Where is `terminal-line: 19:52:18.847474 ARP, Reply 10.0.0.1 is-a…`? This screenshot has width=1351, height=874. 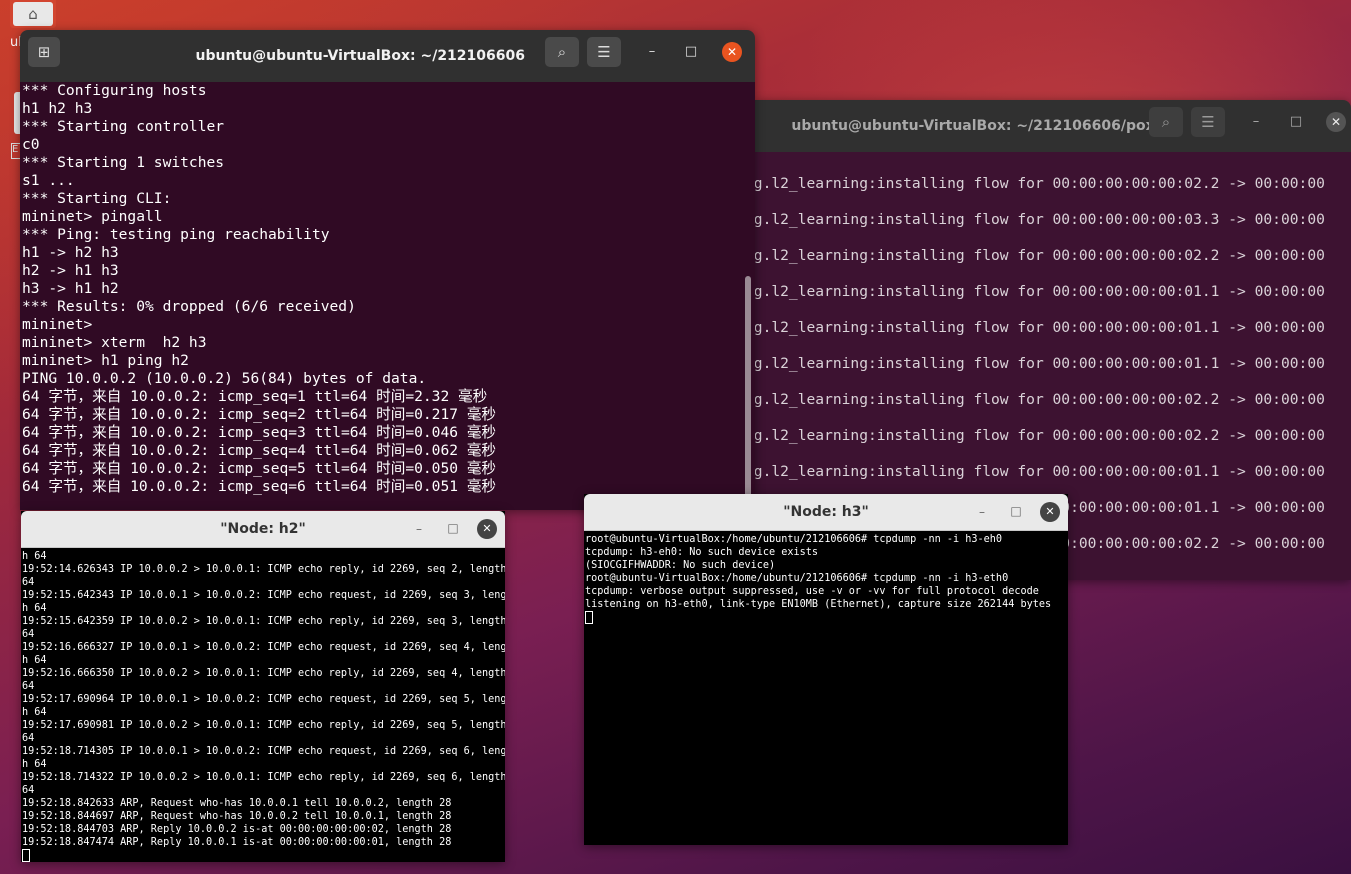
terminal-line: 19:52:18.847474 ARP, Reply 10.0.0.1 is-a… is located at coordinates (237, 842).